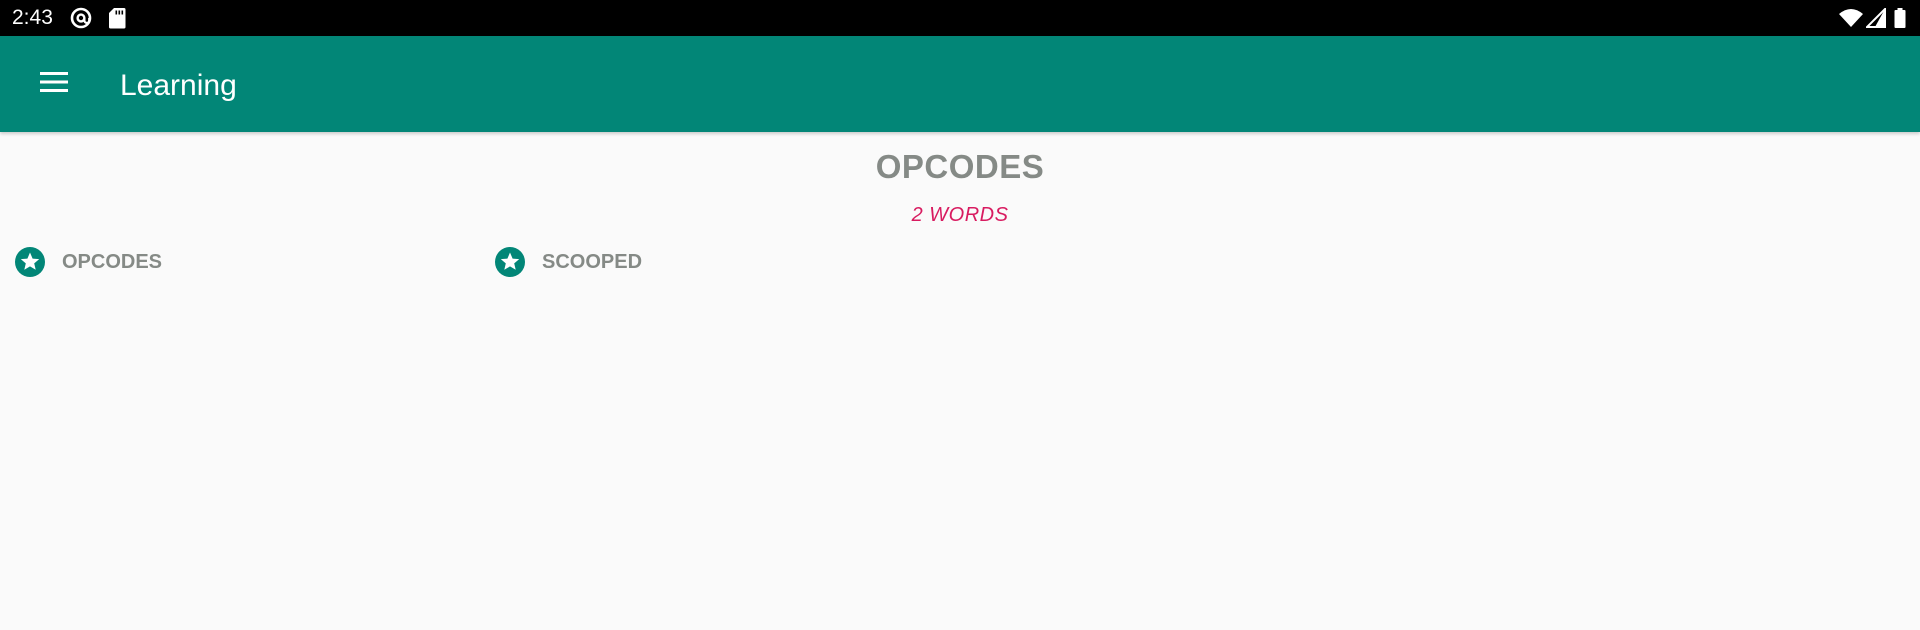  Describe the element at coordinates (960, 215) in the screenshot. I see `word-count: 2 WORDS` at that location.